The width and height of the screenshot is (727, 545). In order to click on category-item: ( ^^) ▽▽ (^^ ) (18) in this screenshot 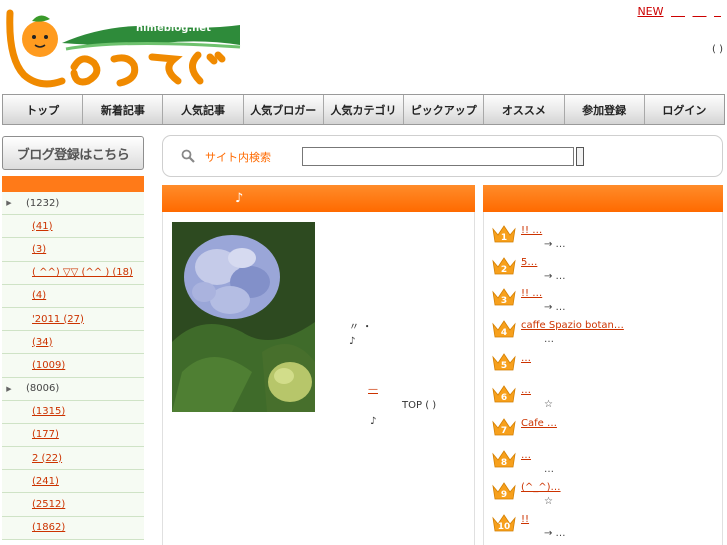, I will do `click(73, 273)`.